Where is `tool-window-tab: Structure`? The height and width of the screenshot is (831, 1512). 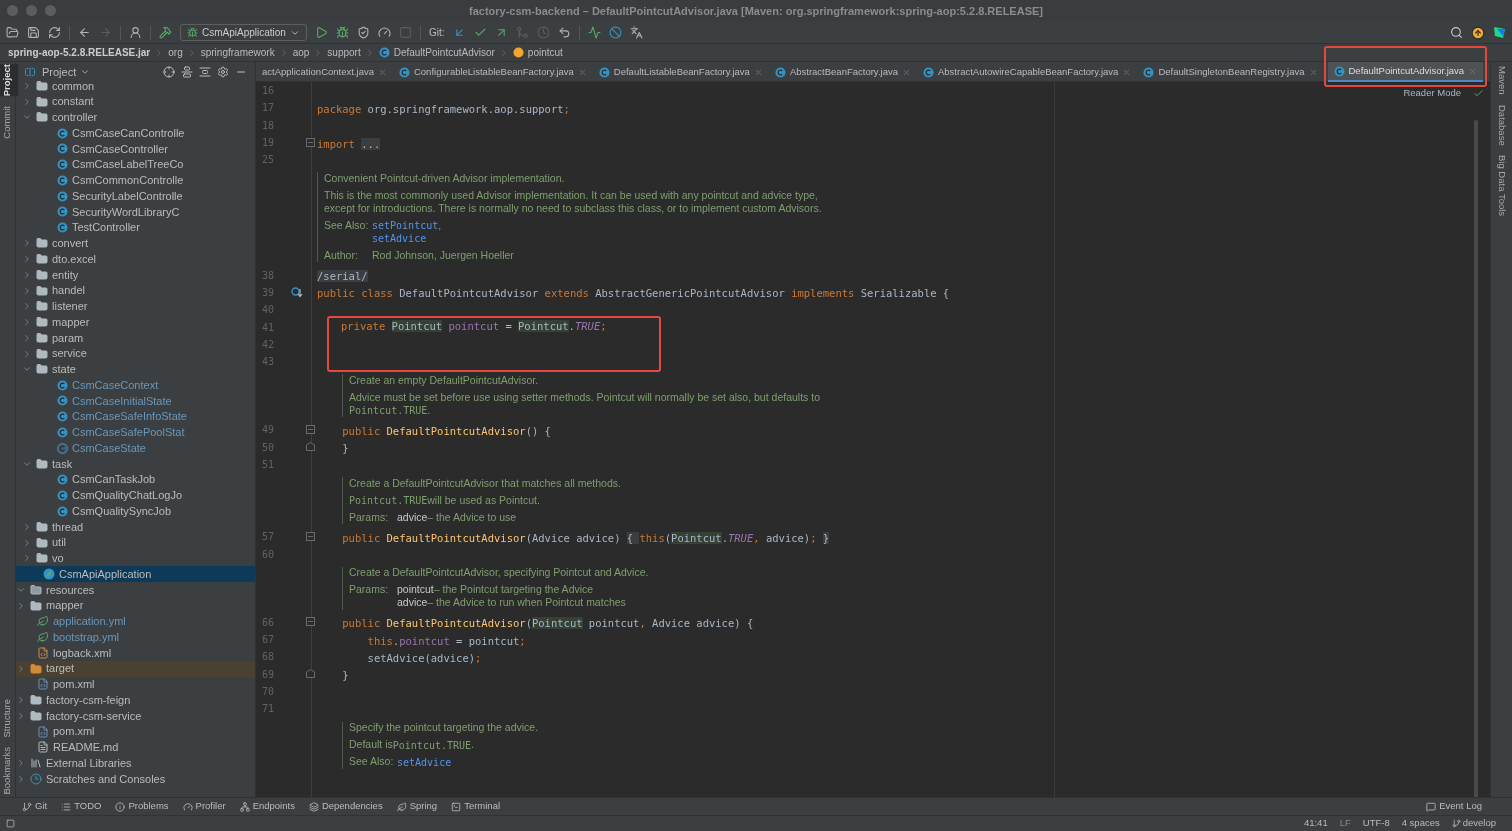 tool-window-tab: Structure is located at coordinates (9, 718).